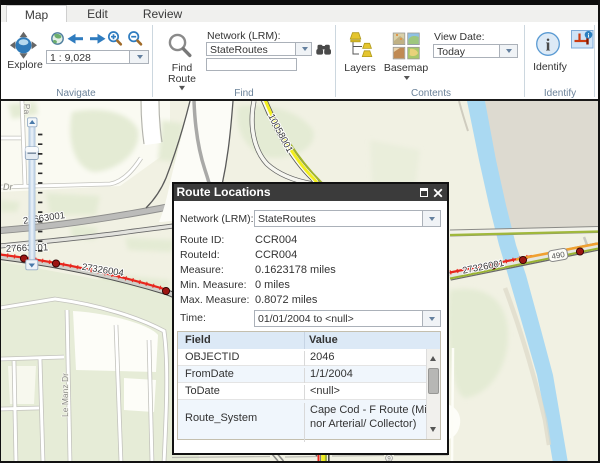 The image size is (600, 463). What do you see at coordinates (27, 109) in the screenshot?
I see `svg-text: Pa` at bounding box center [27, 109].